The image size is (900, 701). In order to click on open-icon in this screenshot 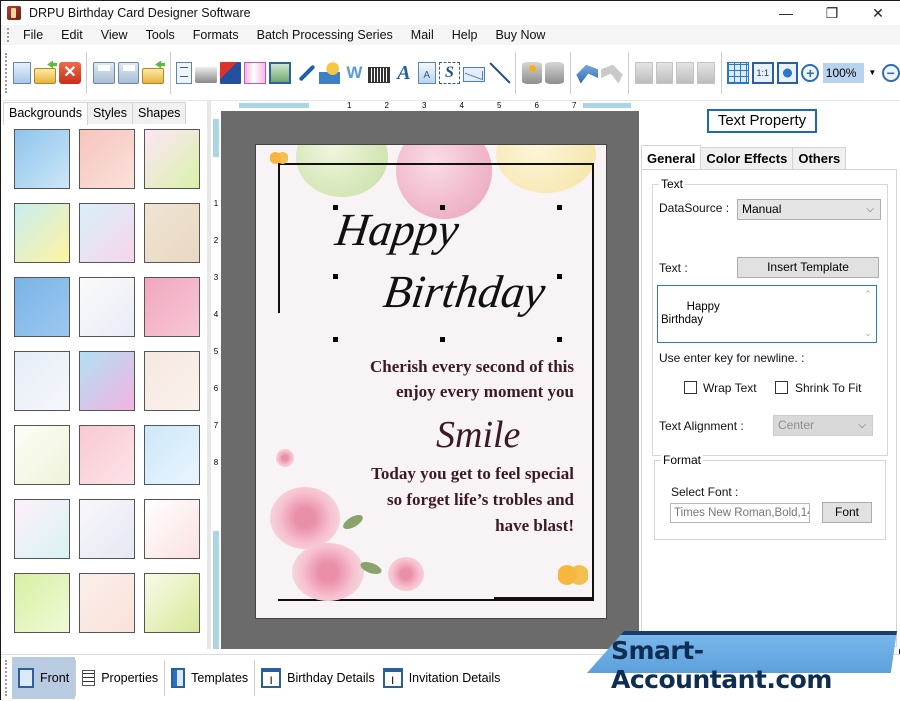, I will do `click(45, 75)`.